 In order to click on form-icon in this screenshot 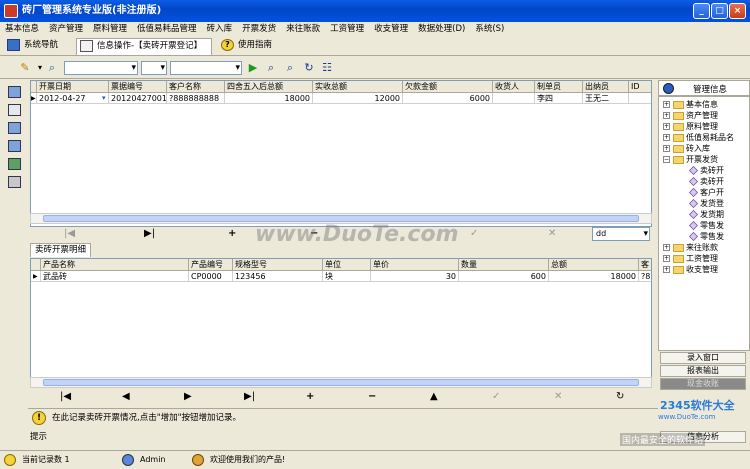, I will do `click(14, 128)`.